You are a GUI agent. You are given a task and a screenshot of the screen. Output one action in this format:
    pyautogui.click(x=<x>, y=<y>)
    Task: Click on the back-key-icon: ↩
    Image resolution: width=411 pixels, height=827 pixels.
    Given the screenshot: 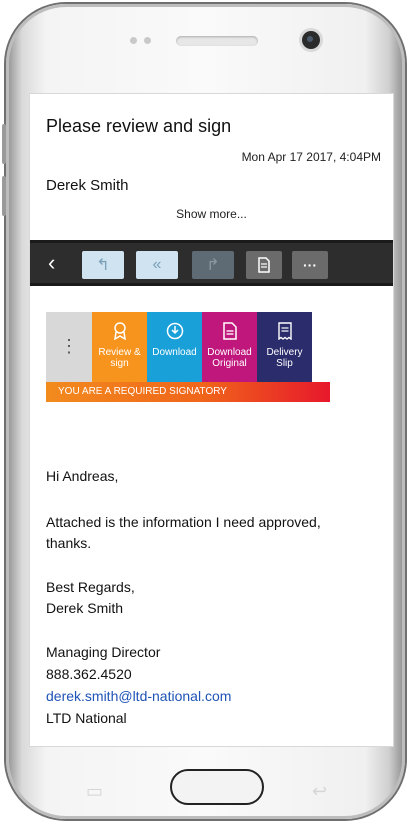 What is the action you would take?
    pyautogui.click(x=319, y=791)
    